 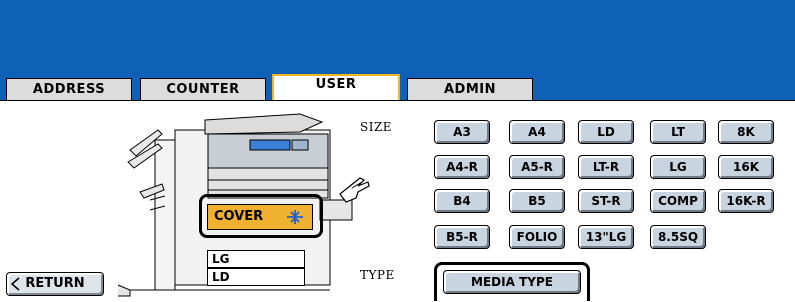 I want to click on size-change-icon, so click(x=295, y=217).